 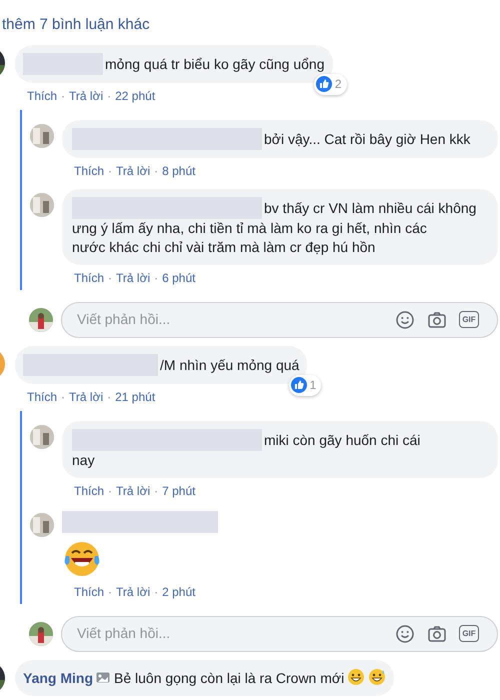 What do you see at coordinates (230, 364) in the screenshot?
I see `comment-text: /M nhìn yếu mỏng quá` at bounding box center [230, 364].